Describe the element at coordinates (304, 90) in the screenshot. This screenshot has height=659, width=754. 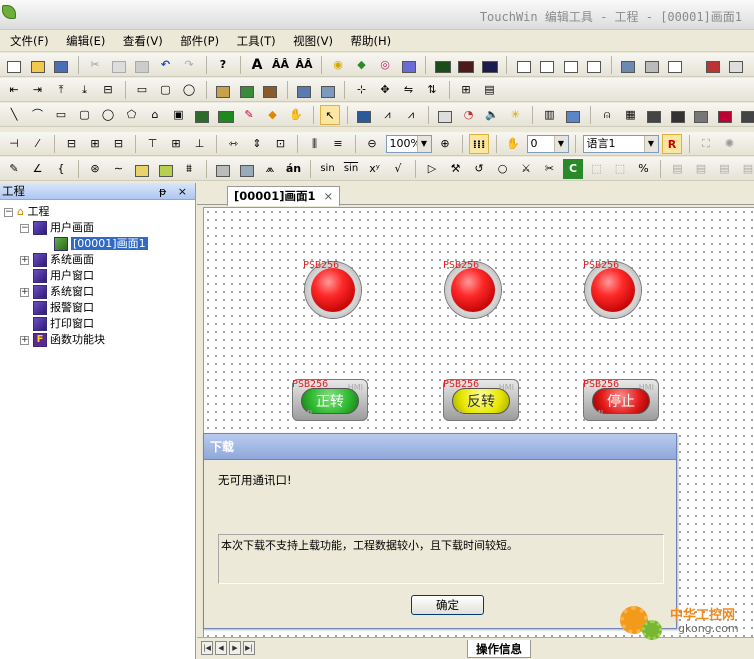
I see `front-icon` at that location.